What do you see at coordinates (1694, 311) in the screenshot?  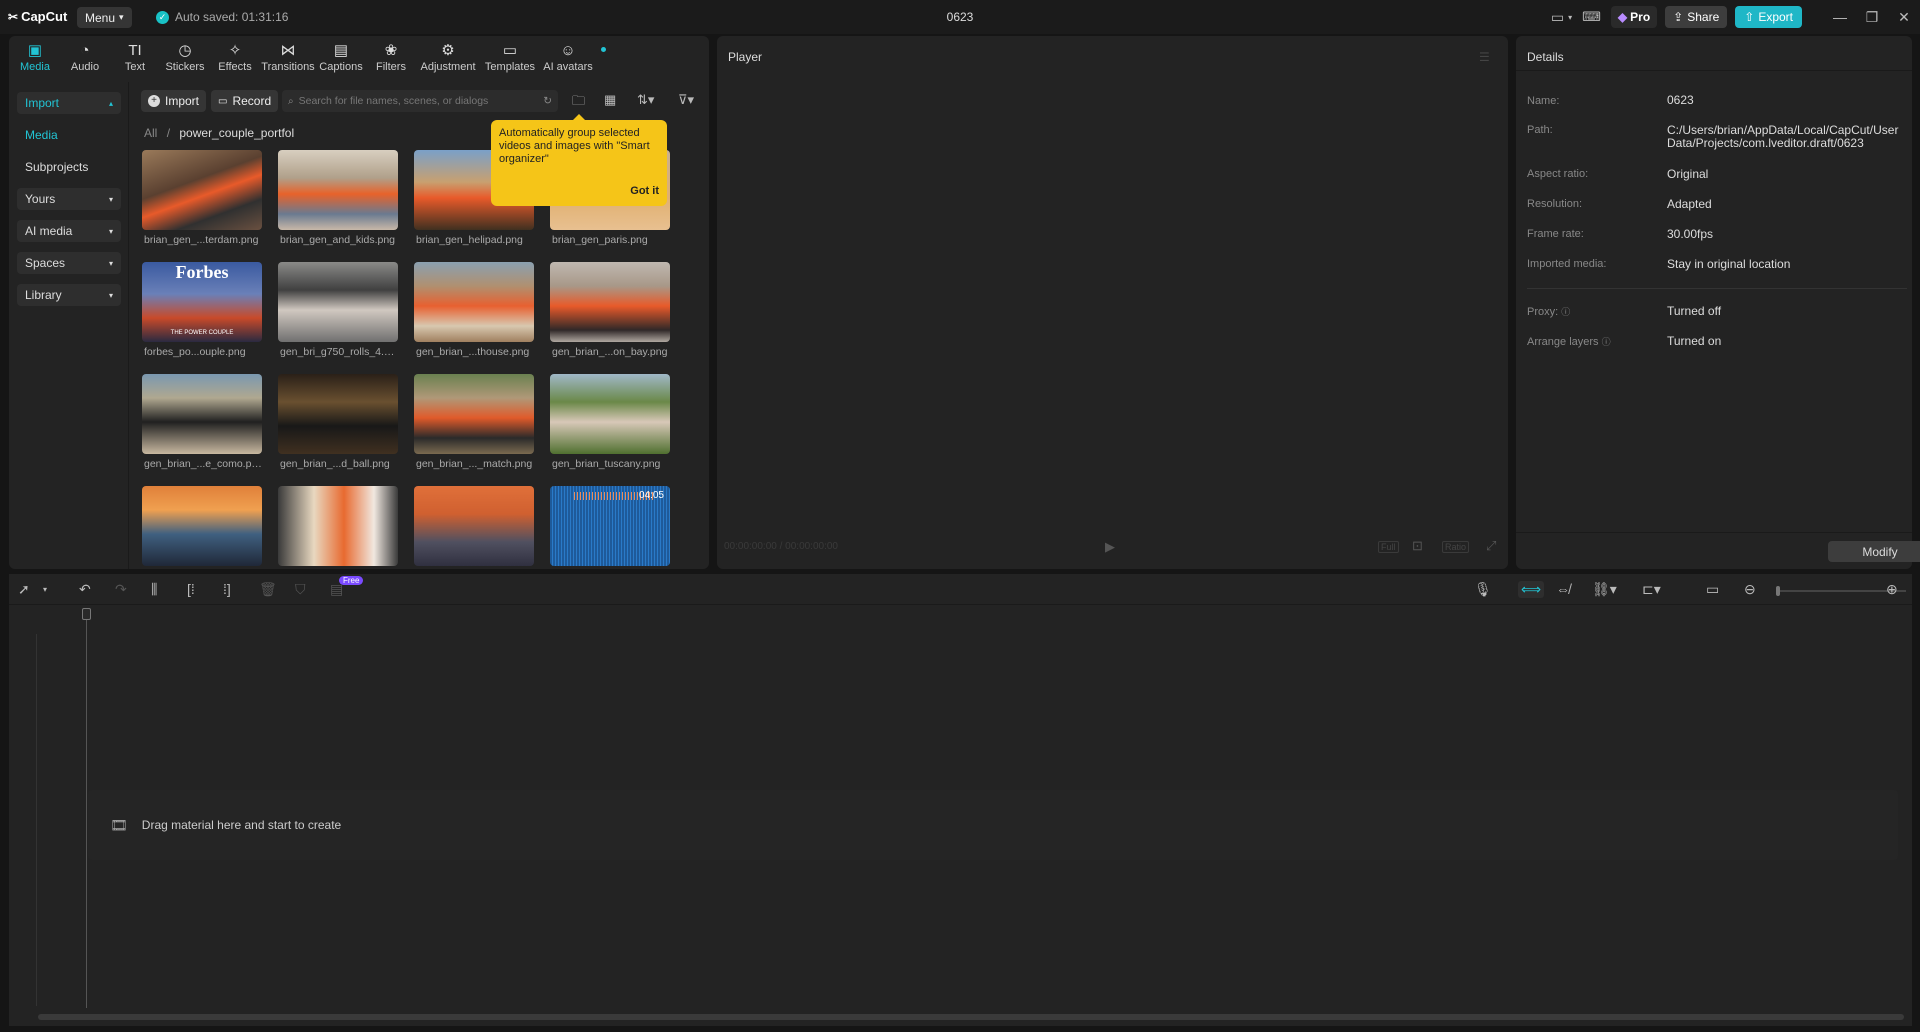 I see `detail-value-proxy: Turned off` at bounding box center [1694, 311].